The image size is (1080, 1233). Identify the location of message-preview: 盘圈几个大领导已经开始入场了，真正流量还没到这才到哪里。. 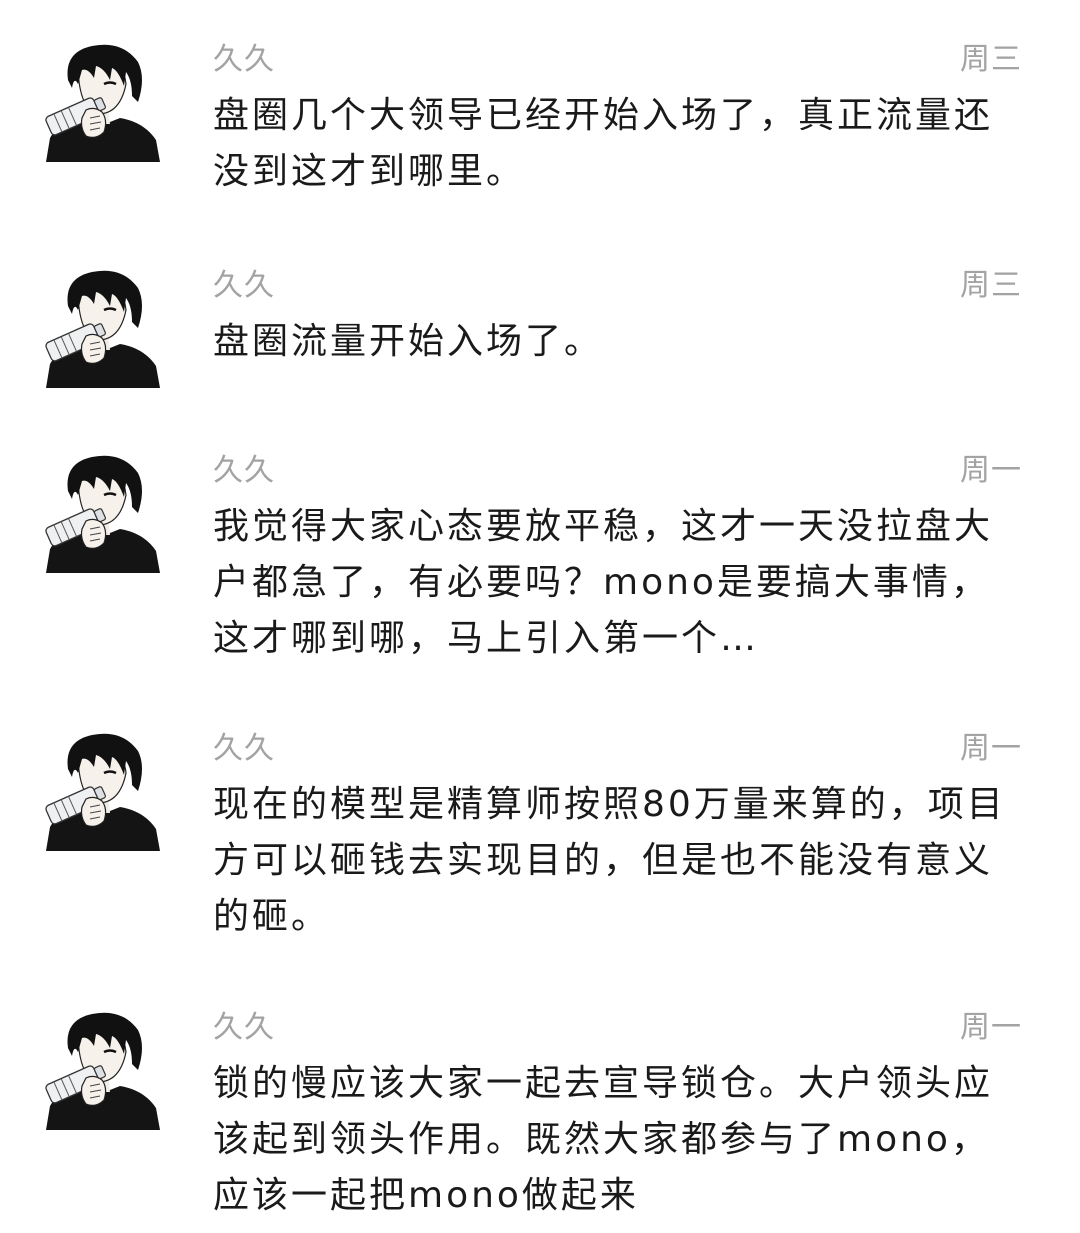
(603, 143).